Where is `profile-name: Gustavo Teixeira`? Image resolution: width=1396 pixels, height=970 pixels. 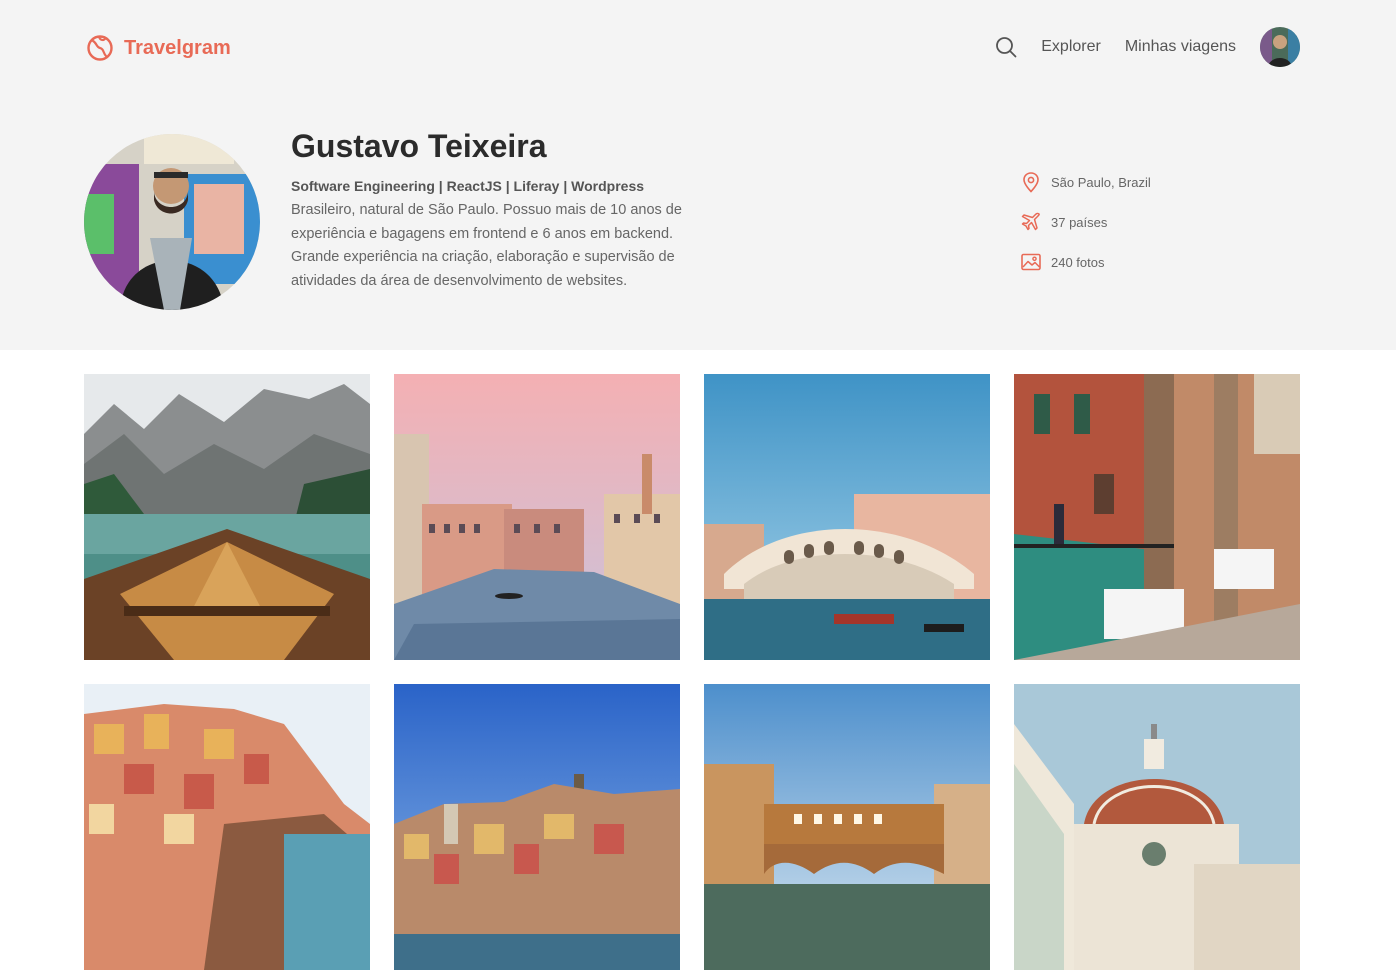 profile-name: Gustavo Teixeira is located at coordinates (419, 146).